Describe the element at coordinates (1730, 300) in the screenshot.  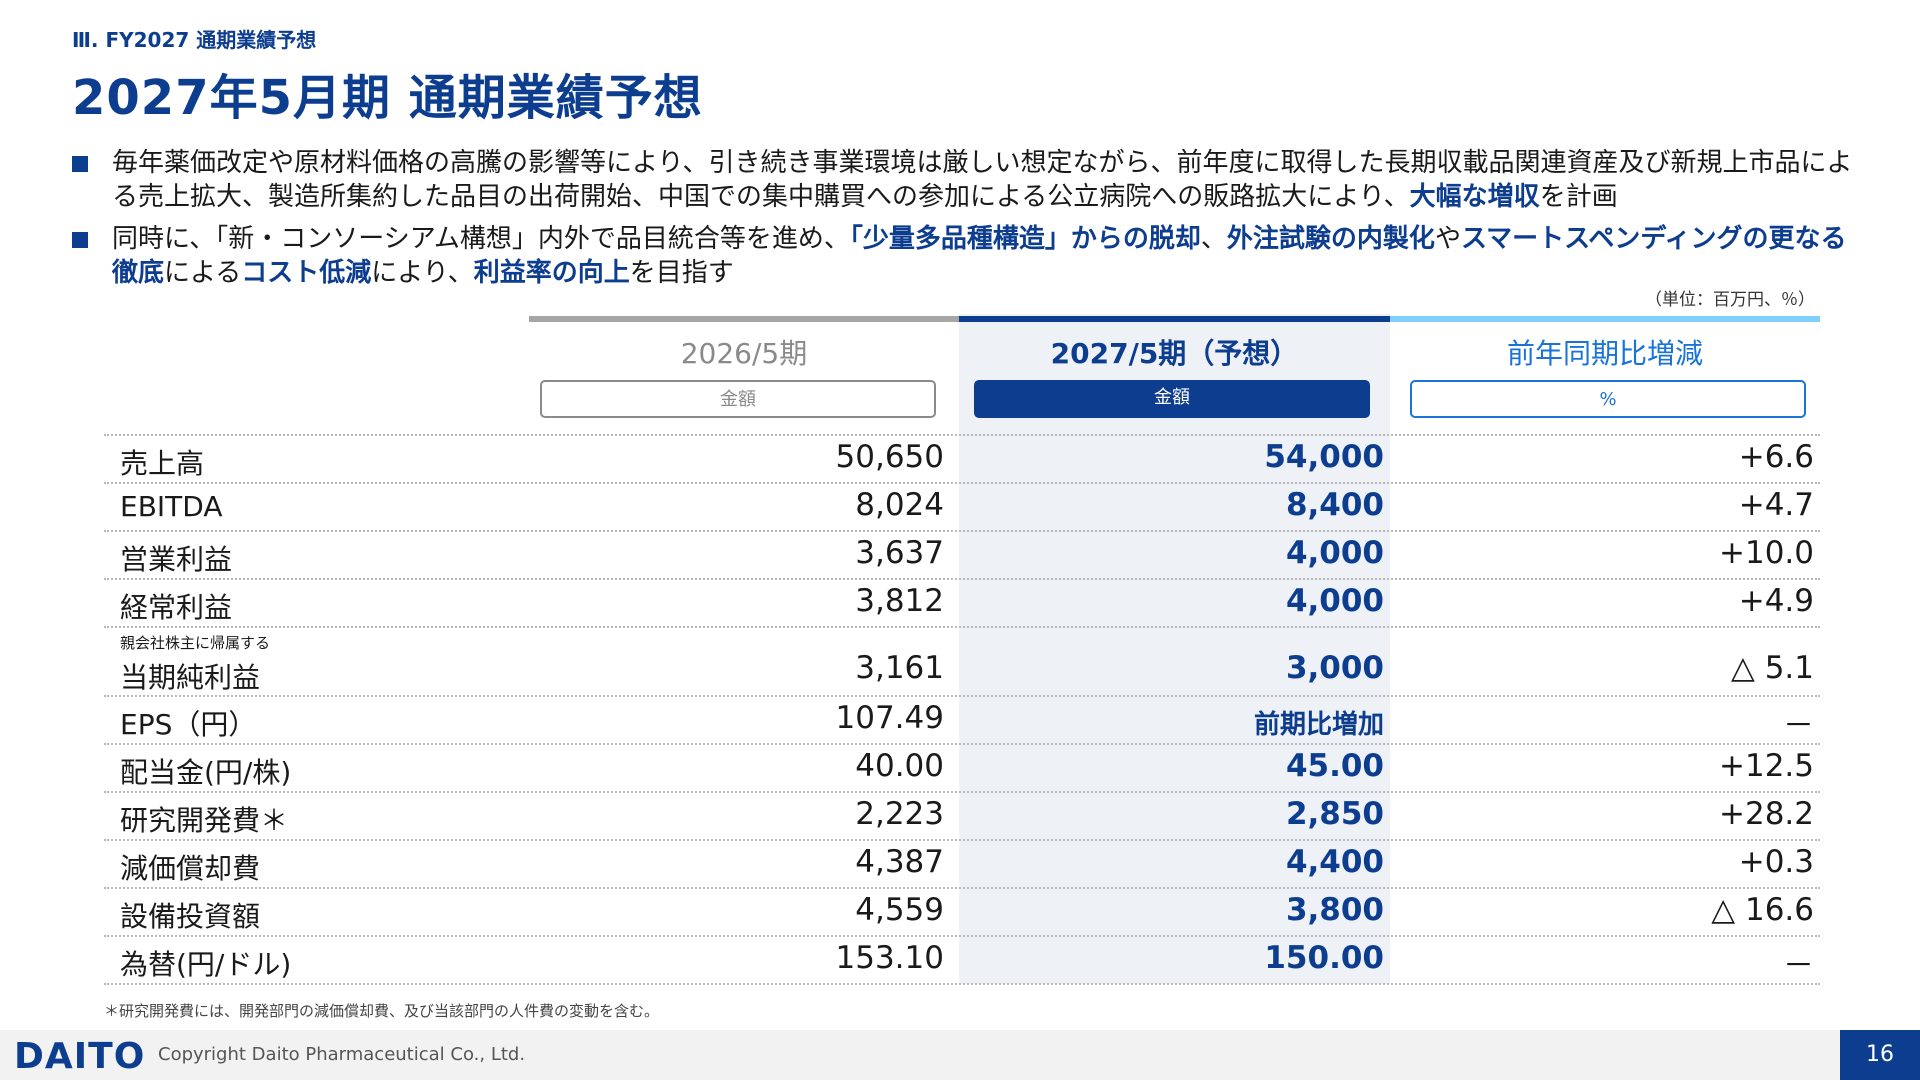
I see `unit-note: （単位：百万円、％）` at that location.